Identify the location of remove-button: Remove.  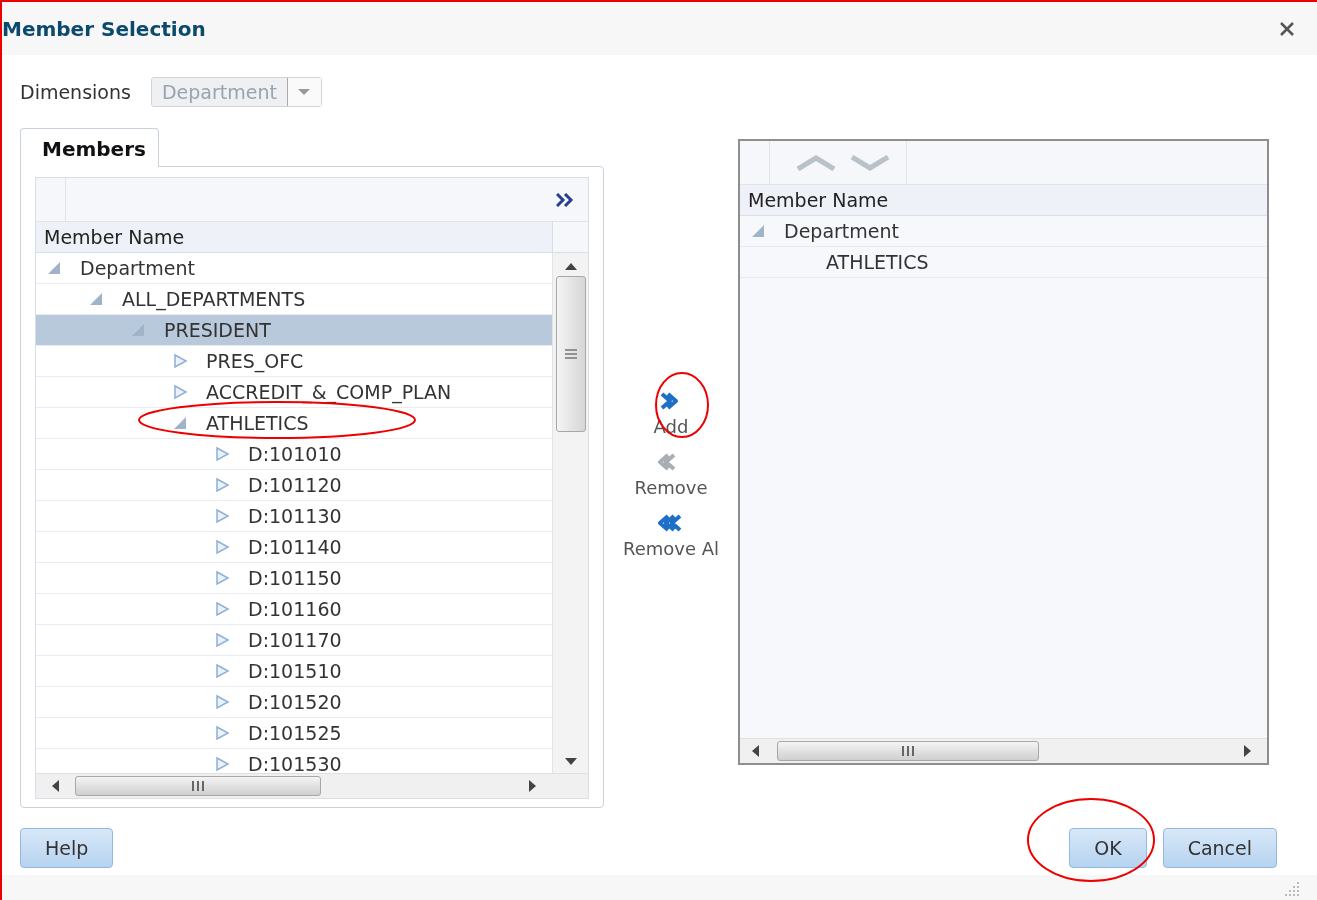
(671, 476).